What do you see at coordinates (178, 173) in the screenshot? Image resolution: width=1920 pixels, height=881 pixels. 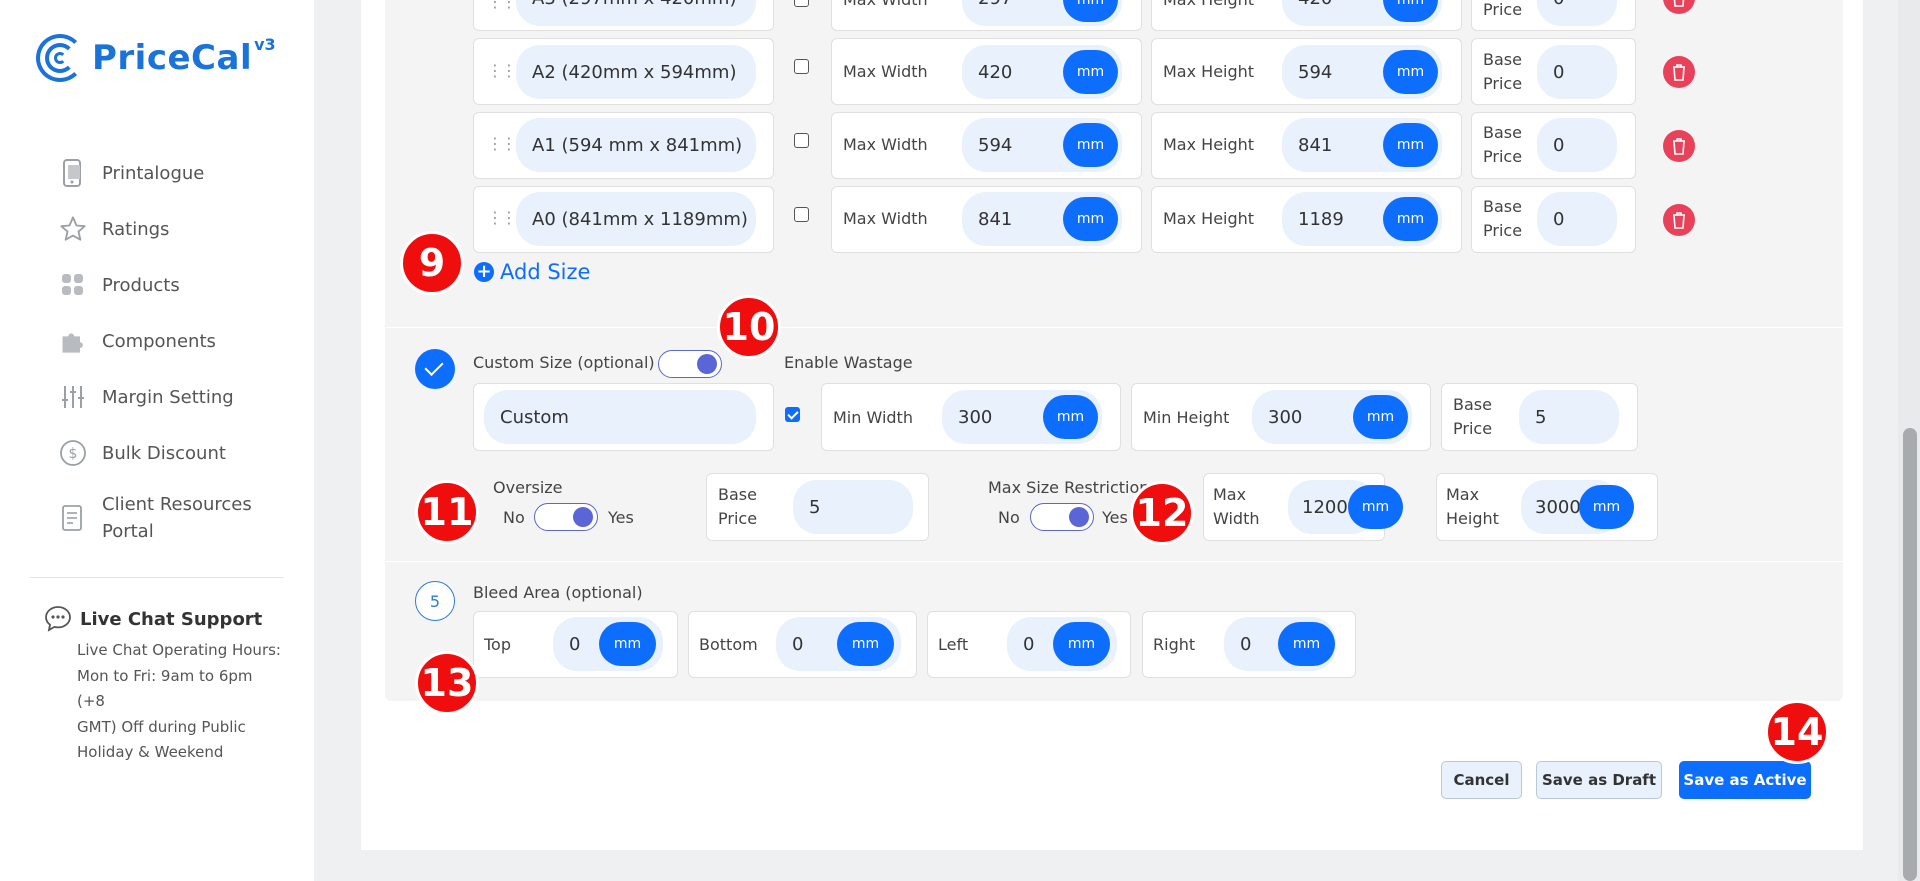 I see `sidebar-item-printalogue: Printalogue` at bounding box center [178, 173].